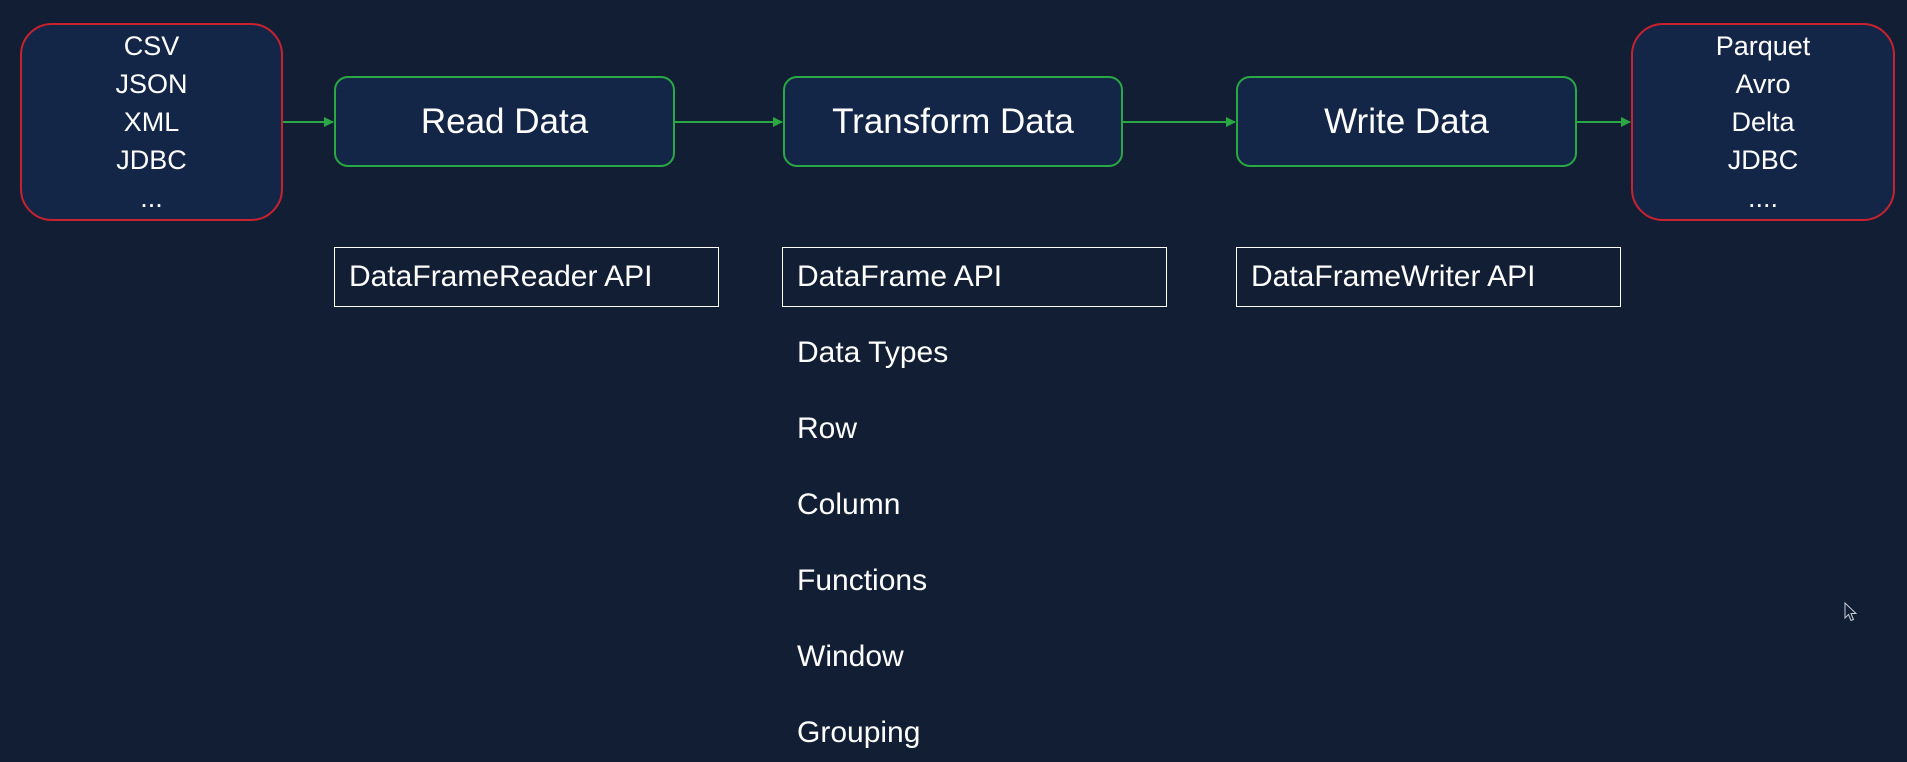 Image resolution: width=1907 pixels, height=762 pixels. What do you see at coordinates (850, 656) in the screenshot?
I see `topic-item: Window` at bounding box center [850, 656].